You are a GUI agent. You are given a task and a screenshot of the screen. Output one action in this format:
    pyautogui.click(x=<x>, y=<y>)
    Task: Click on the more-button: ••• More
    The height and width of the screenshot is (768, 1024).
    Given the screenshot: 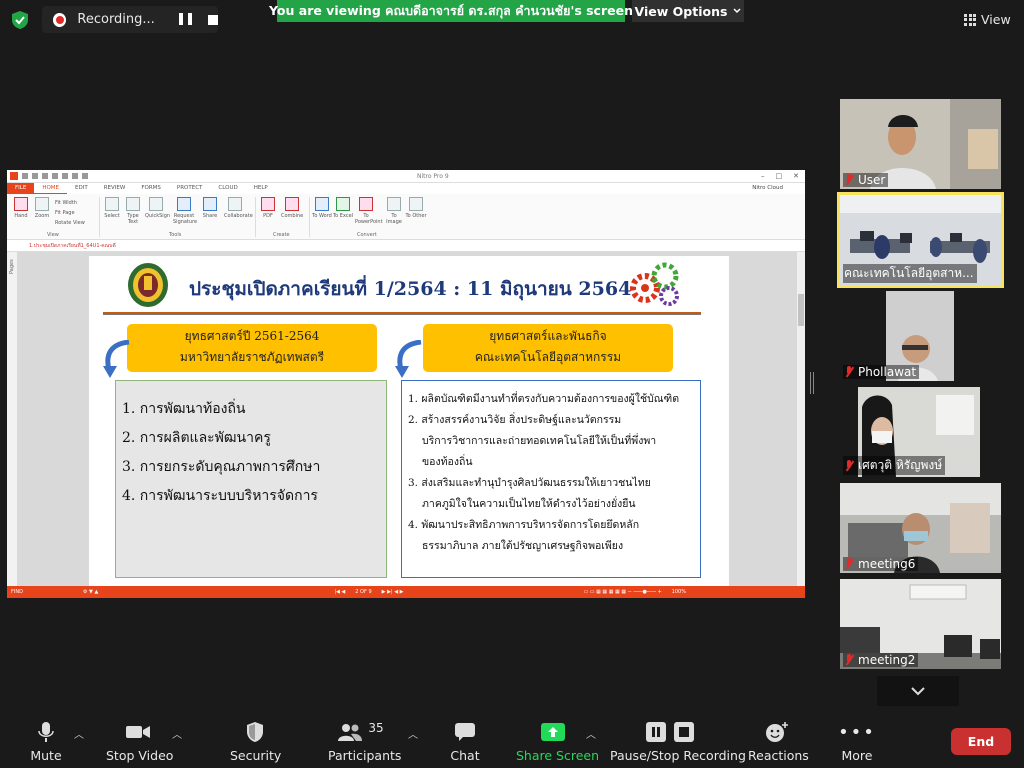 What is the action you would take?
    pyautogui.click(x=857, y=742)
    